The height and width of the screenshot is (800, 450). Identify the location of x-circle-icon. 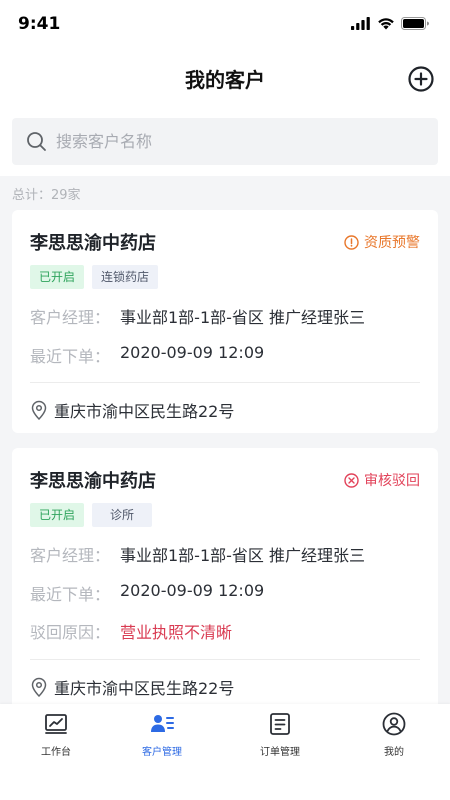
(351, 480).